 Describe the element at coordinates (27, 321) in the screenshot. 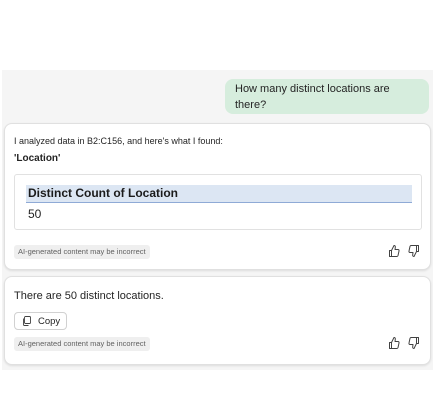

I see `copy-icon` at that location.